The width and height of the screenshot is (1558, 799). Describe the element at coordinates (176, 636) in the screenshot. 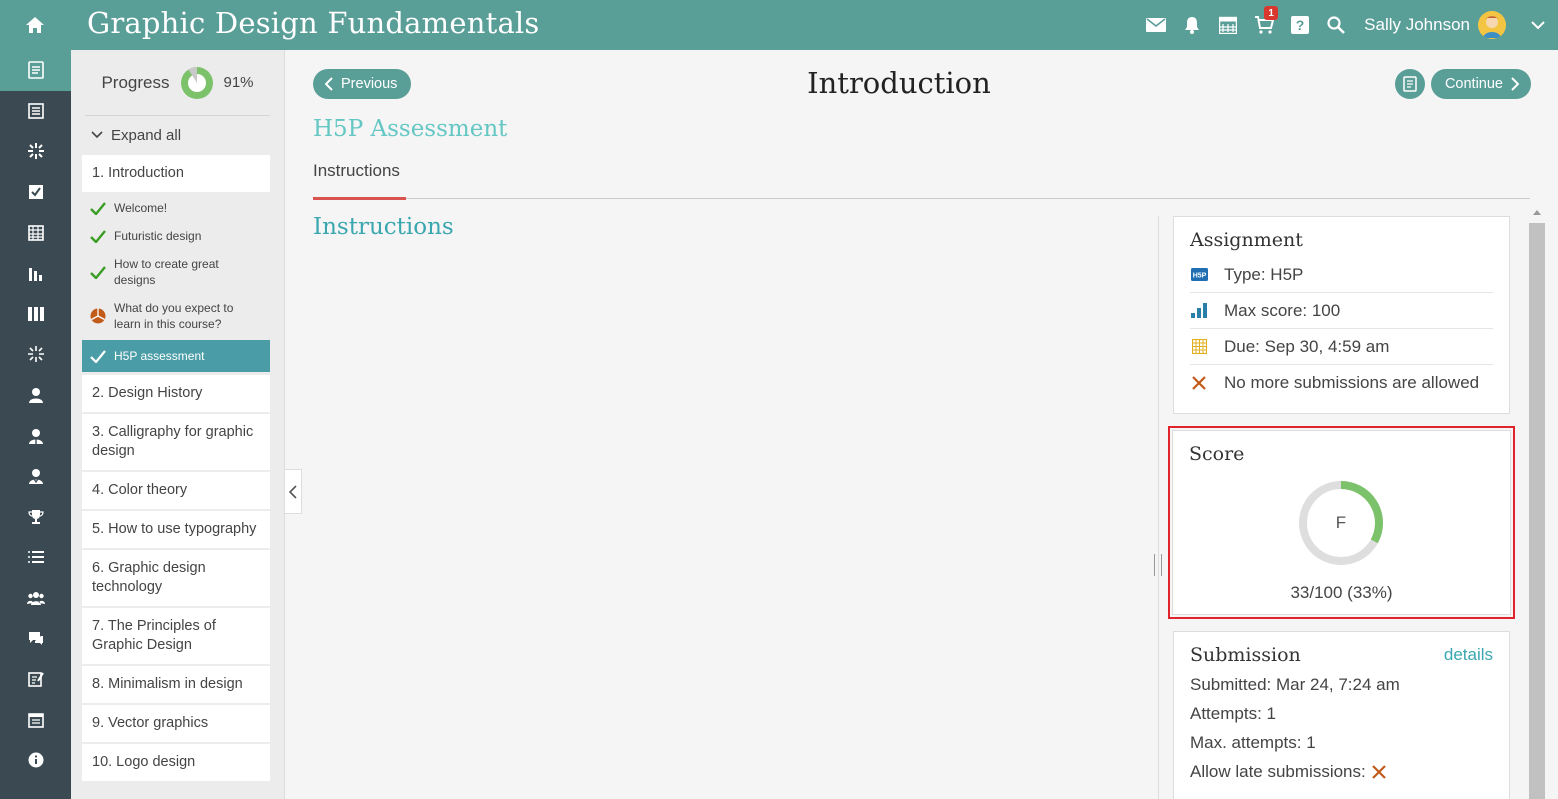

I see `section-item: 7. The Principles of Graphic Design` at that location.